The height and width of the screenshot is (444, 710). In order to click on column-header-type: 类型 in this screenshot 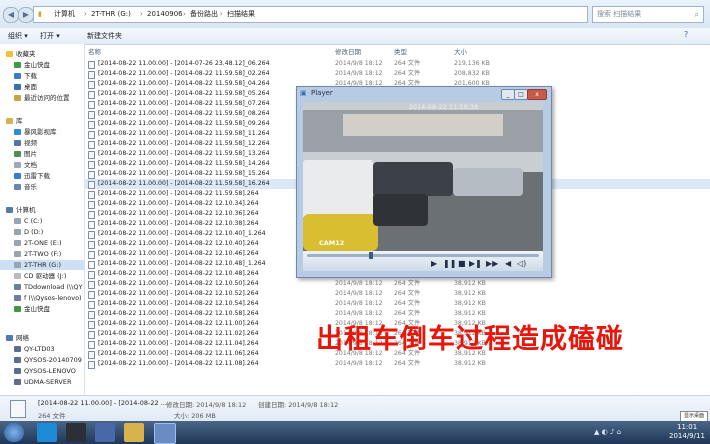, I will do `click(400, 51)`.